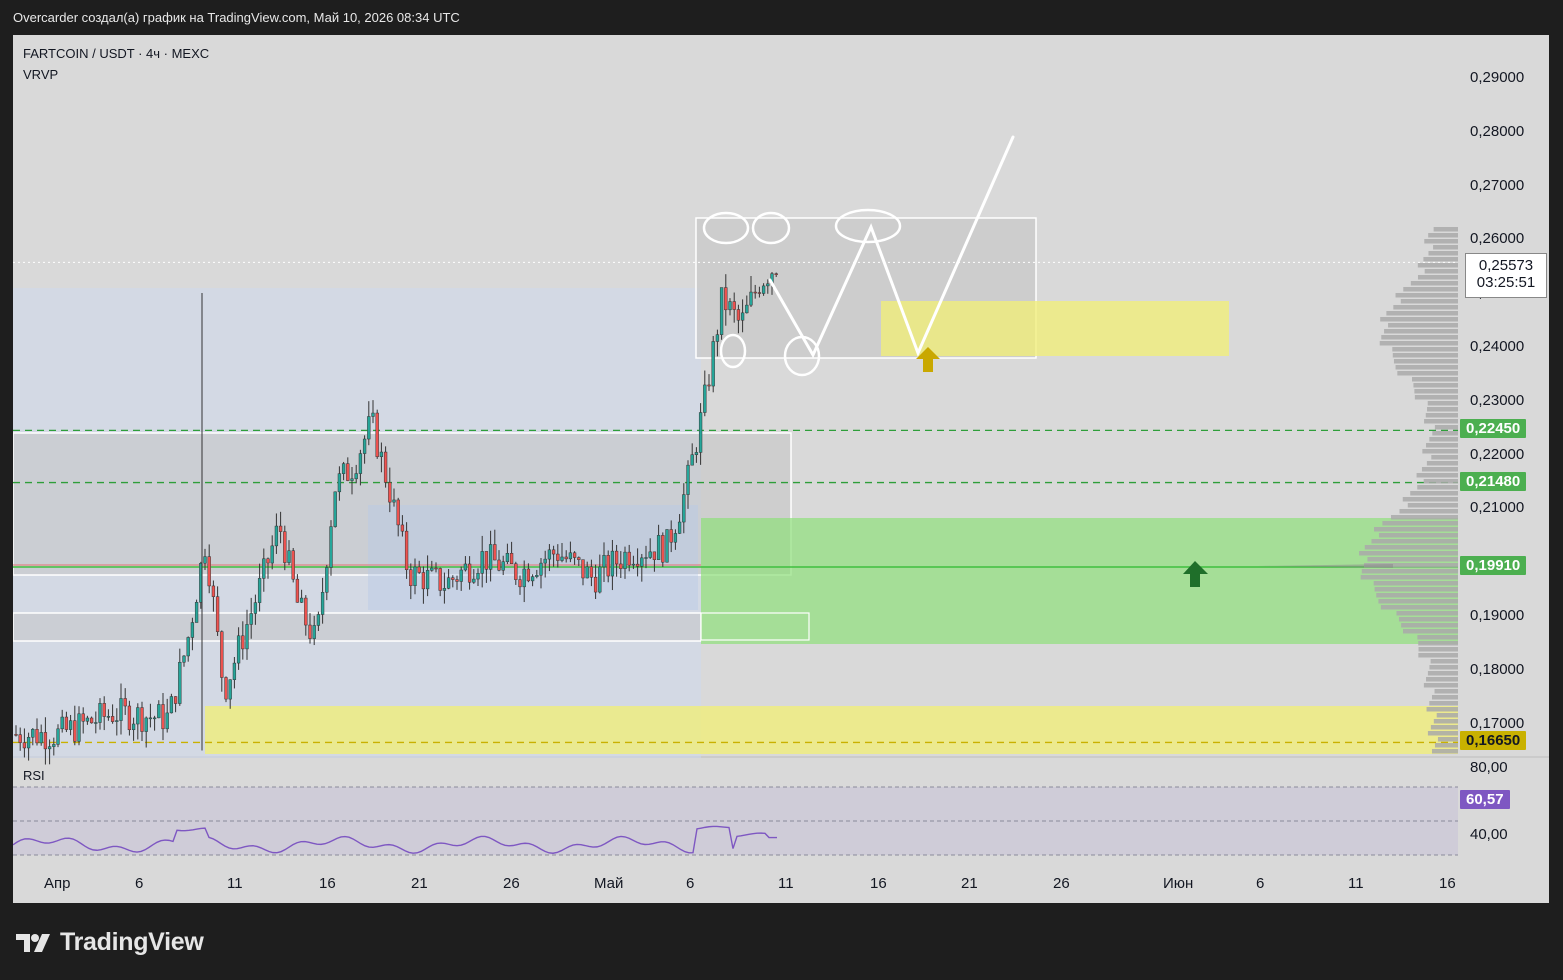  What do you see at coordinates (1497, 185) in the screenshot?
I see `y-axis-tick: 0,27000` at bounding box center [1497, 185].